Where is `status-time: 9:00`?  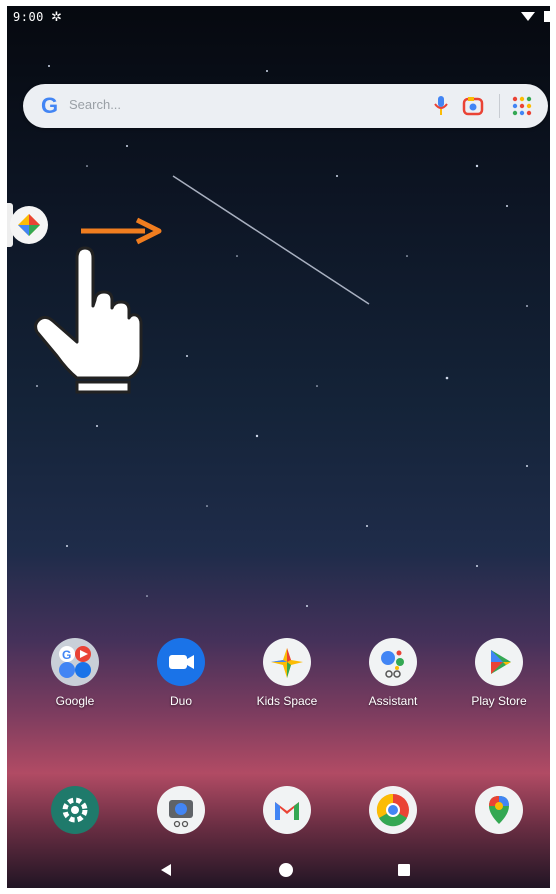
status-time: 9:00 is located at coordinates (28, 17).